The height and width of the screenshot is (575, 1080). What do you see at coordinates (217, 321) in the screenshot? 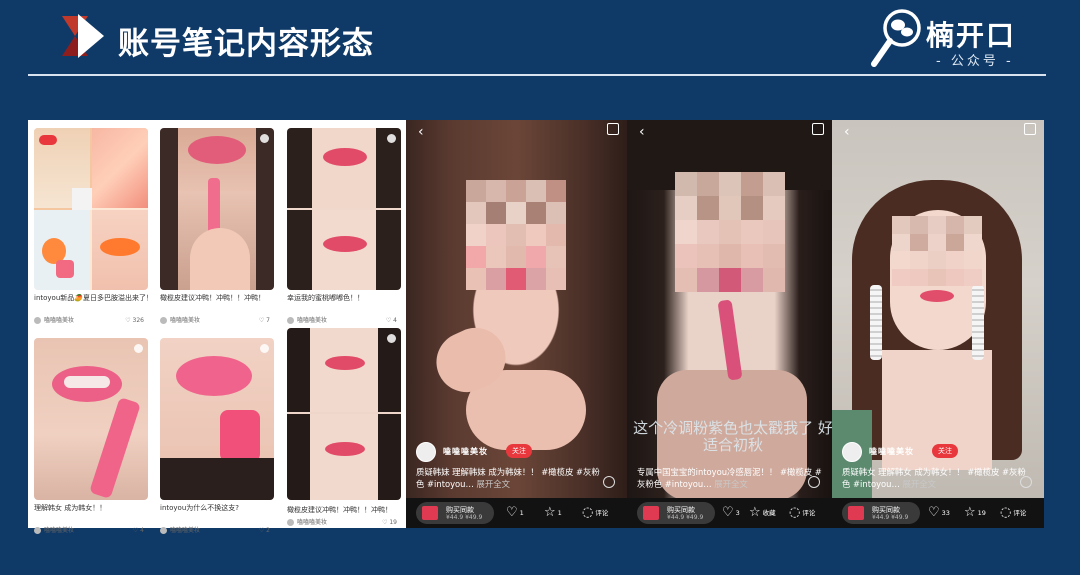
I see `note-meta: 嗑嗑嗑美妆 ♡ 7` at bounding box center [217, 321].